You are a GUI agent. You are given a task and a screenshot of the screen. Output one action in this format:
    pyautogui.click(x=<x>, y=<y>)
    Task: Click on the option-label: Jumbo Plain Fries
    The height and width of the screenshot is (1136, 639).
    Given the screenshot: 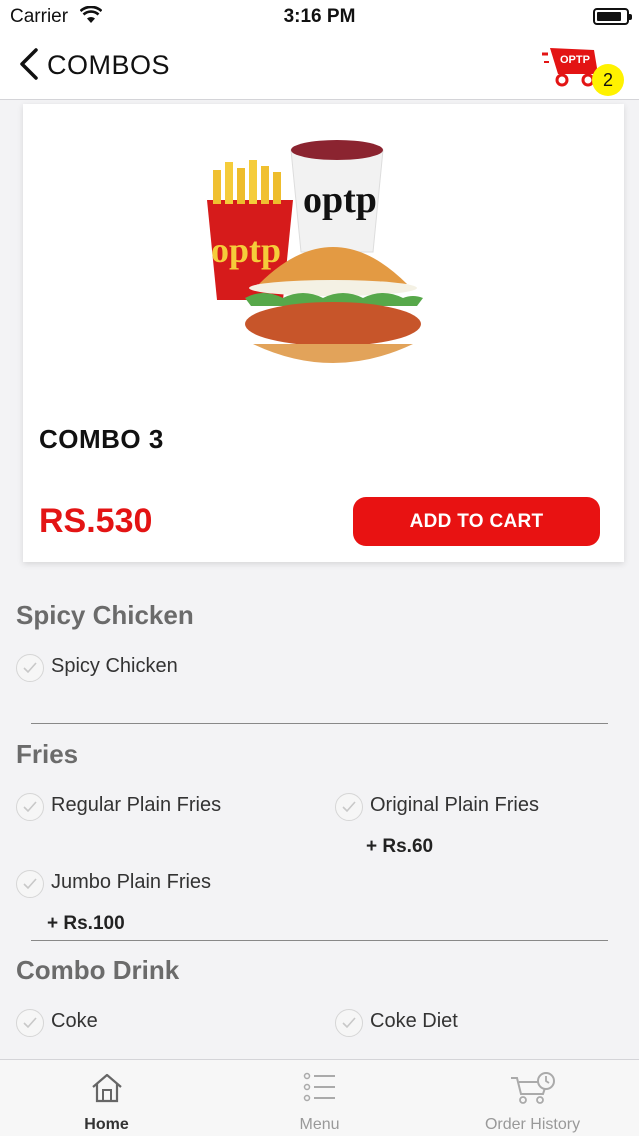 What is the action you would take?
    pyautogui.click(x=131, y=882)
    